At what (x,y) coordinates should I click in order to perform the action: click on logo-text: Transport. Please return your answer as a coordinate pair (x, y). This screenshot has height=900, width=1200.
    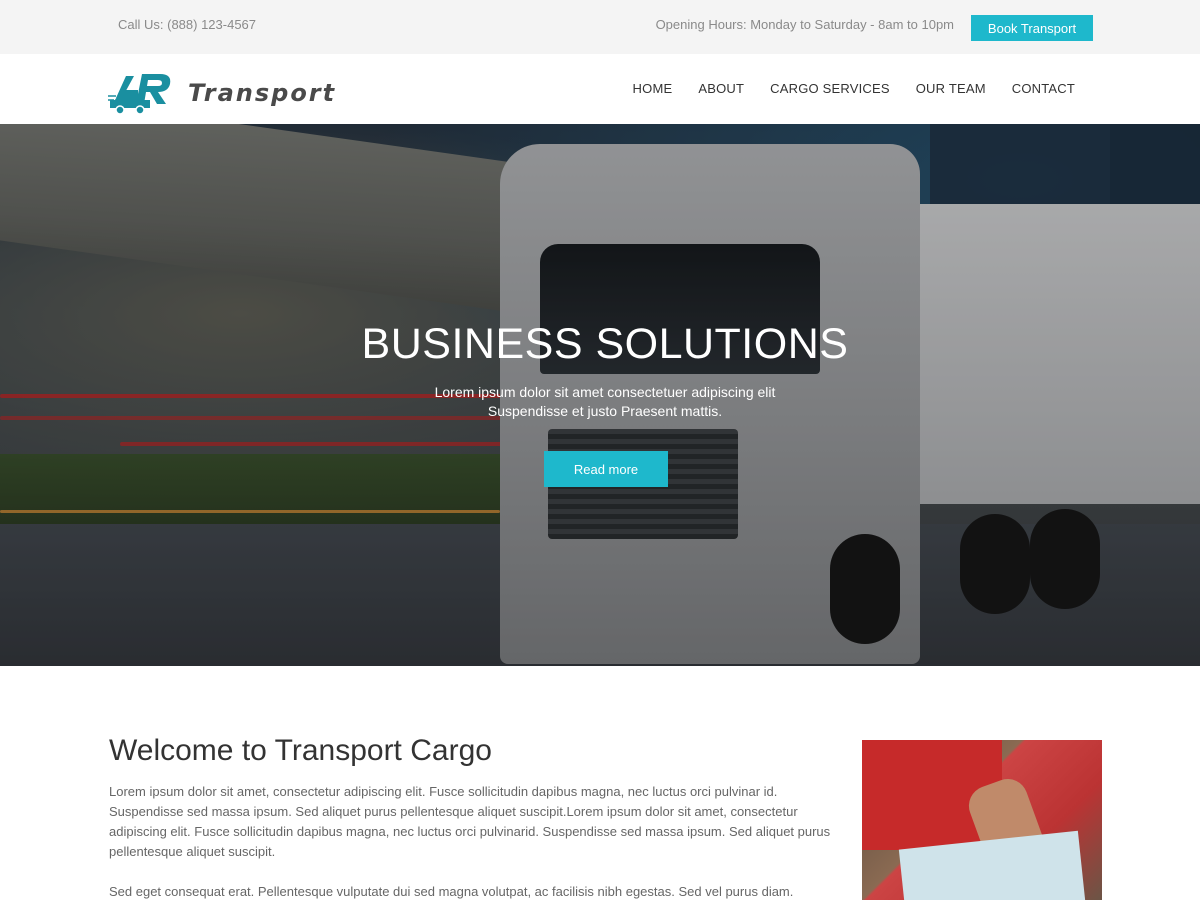
    Looking at the image, I should click on (262, 93).